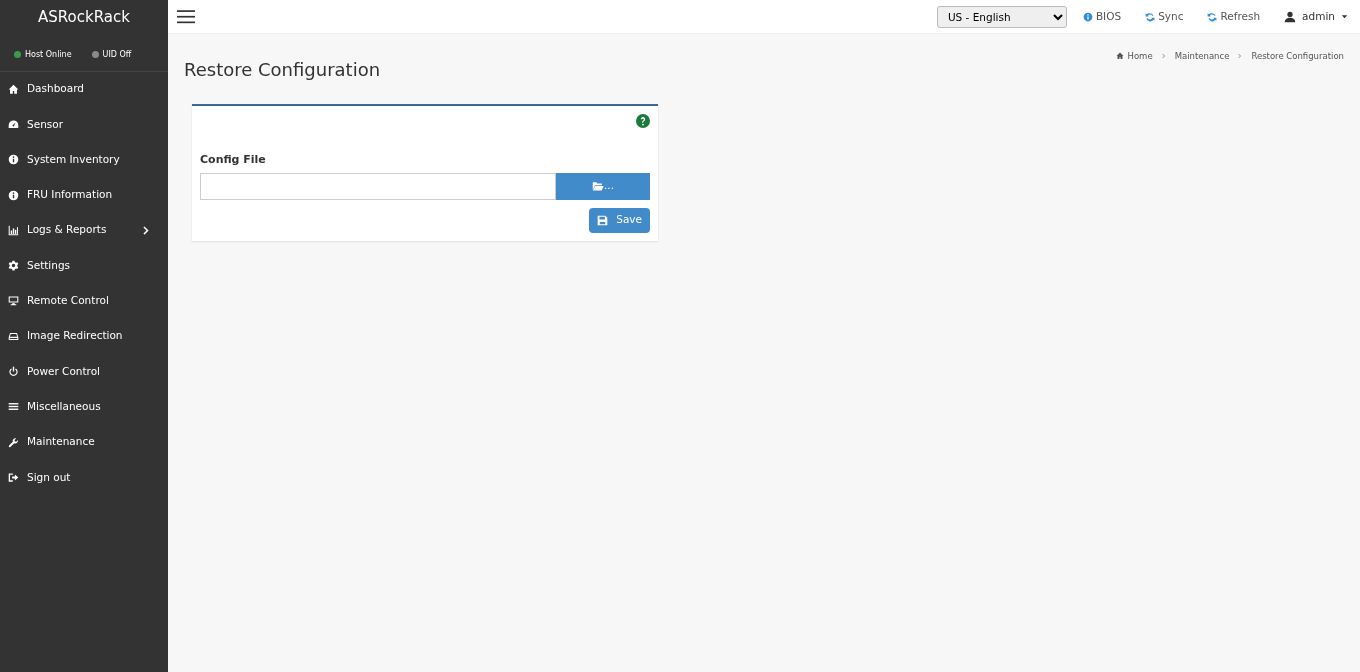 The width and height of the screenshot is (1360, 672). I want to click on sidebar-item: Image Redirection, so click(84, 336).